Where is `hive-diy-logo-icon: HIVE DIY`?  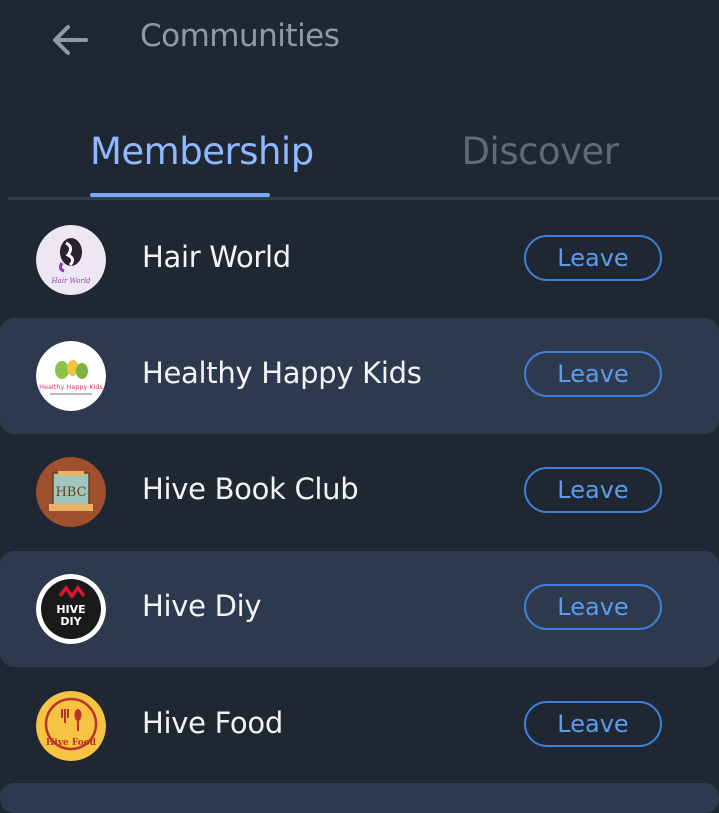
hive-diy-logo-icon: HIVE DIY is located at coordinates (71, 609).